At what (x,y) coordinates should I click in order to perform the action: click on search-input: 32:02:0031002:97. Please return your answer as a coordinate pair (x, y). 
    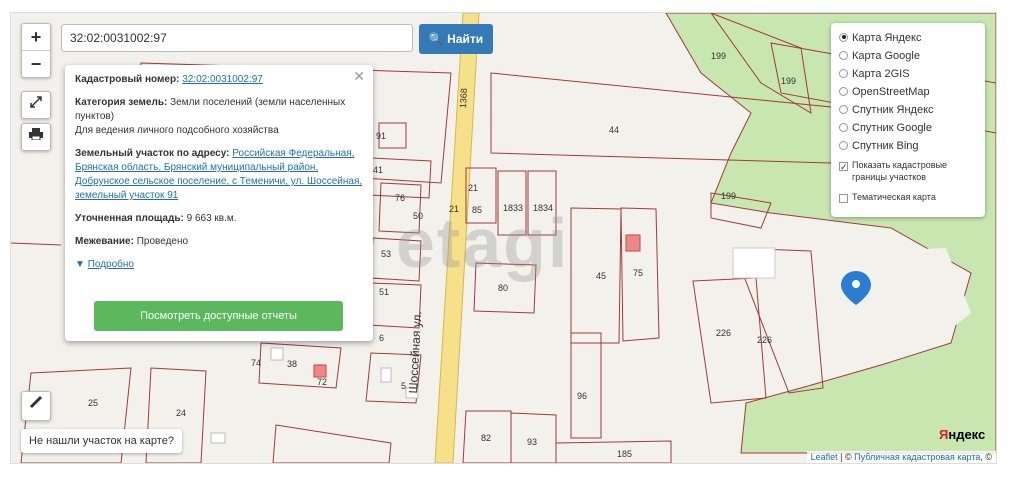
    Looking at the image, I should click on (237, 38).